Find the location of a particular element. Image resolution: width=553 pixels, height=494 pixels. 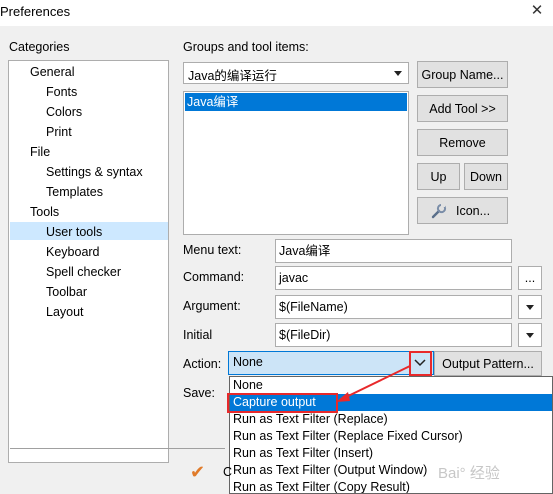

menu-text-field: Java编译 is located at coordinates (393, 251).